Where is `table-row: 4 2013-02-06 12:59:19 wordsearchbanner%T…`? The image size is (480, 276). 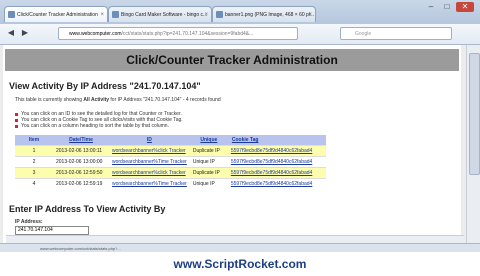
table-row: 4 2013-02-06 12:59:19 wordsearchbanner%T… is located at coordinates (170, 183).